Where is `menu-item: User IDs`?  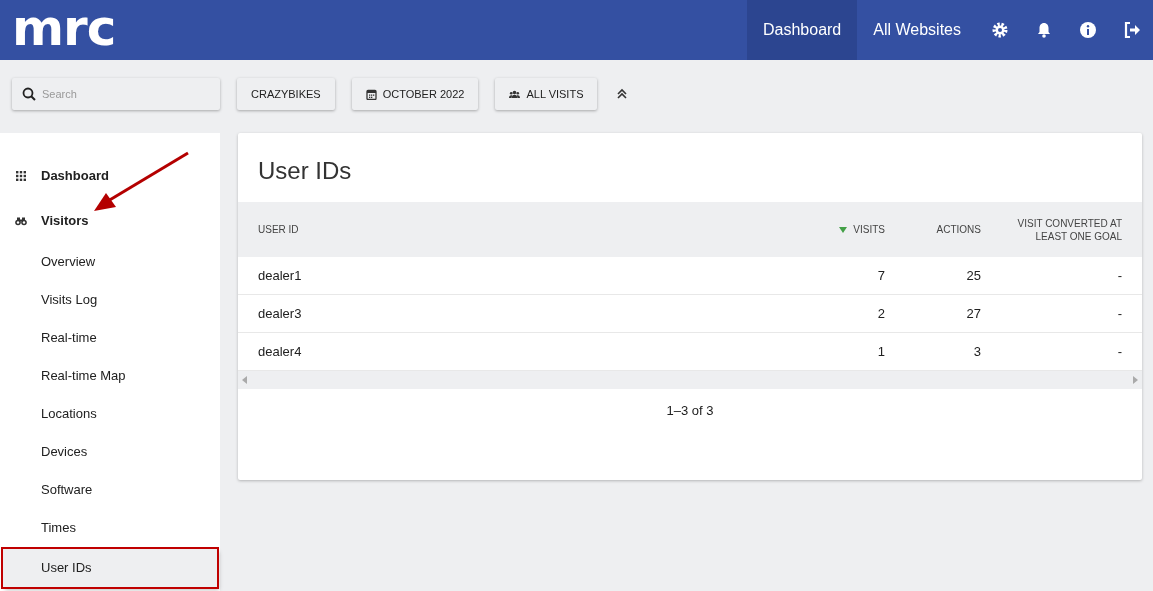 menu-item: User IDs is located at coordinates (110, 568).